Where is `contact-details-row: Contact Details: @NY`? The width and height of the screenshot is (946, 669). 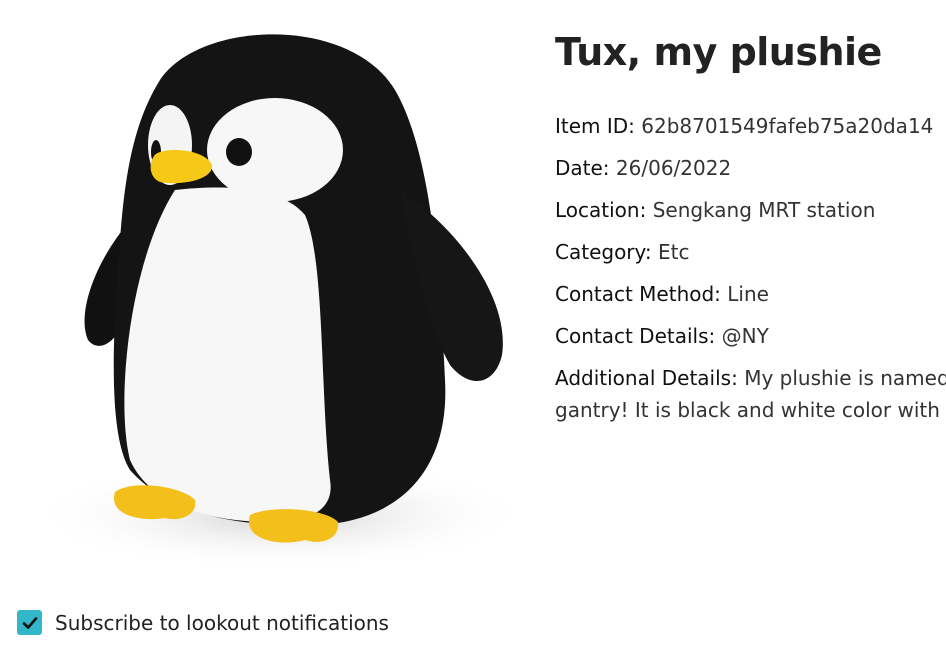 contact-details-row: Contact Details: @NY is located at coordinates (750, 341).